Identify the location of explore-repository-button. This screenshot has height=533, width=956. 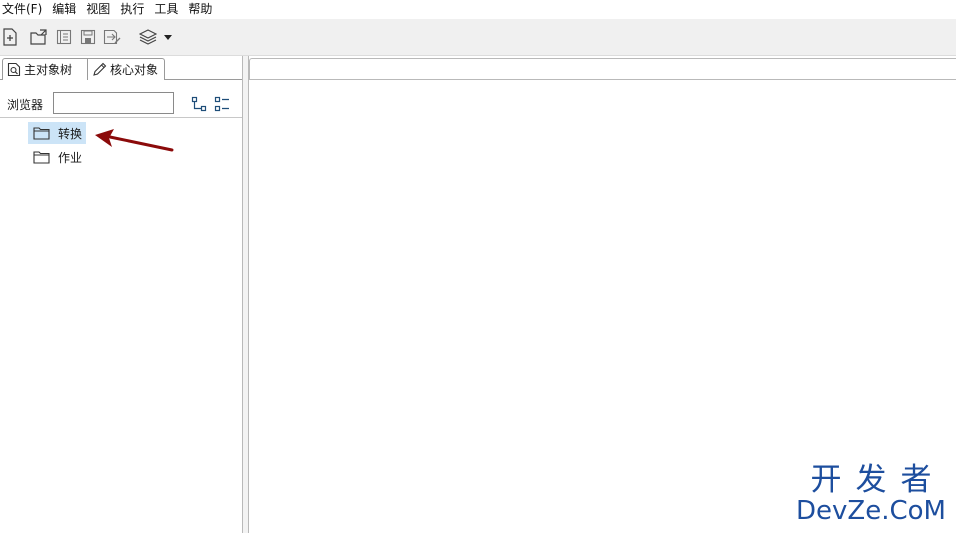
(64, 37).